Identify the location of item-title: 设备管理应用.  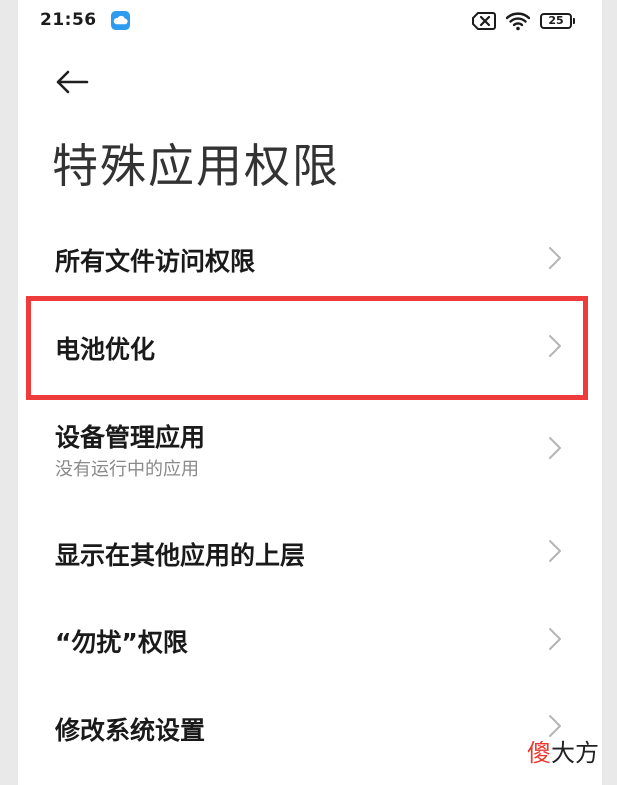
(130, 437).